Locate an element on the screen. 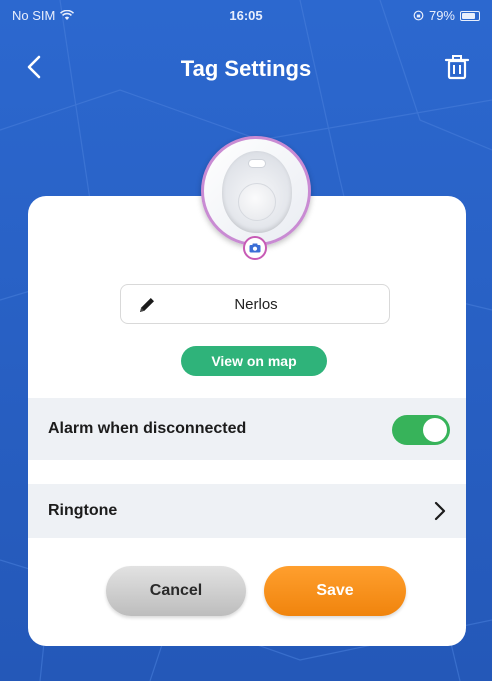 The width and height of the screenshot is (492, 681). trash-icon is located at coordinates (457, 67).